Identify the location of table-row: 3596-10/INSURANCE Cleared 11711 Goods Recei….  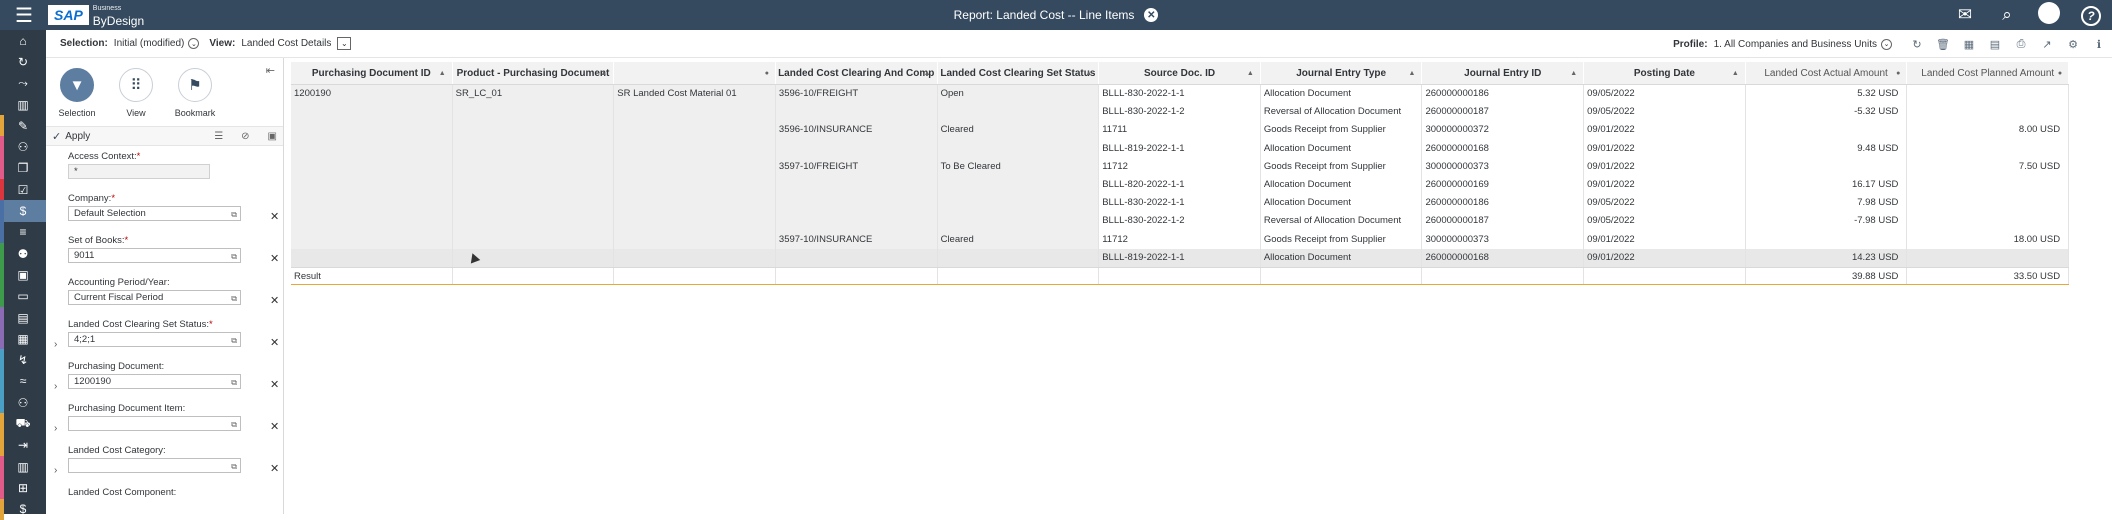
(1180, 130).